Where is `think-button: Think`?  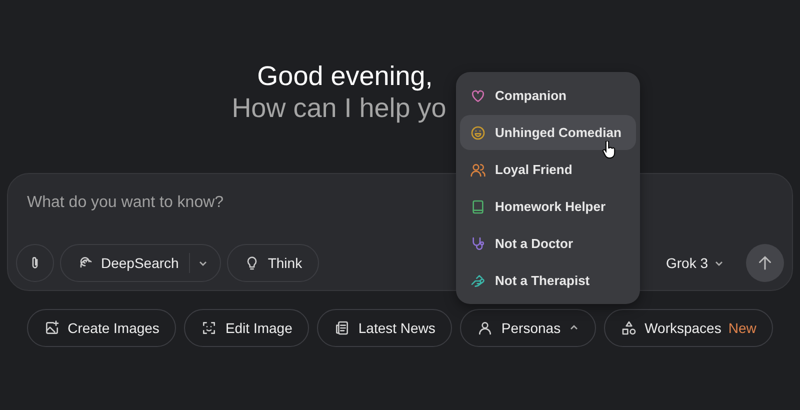 think-button: Think is located at coordinates (273, 263).